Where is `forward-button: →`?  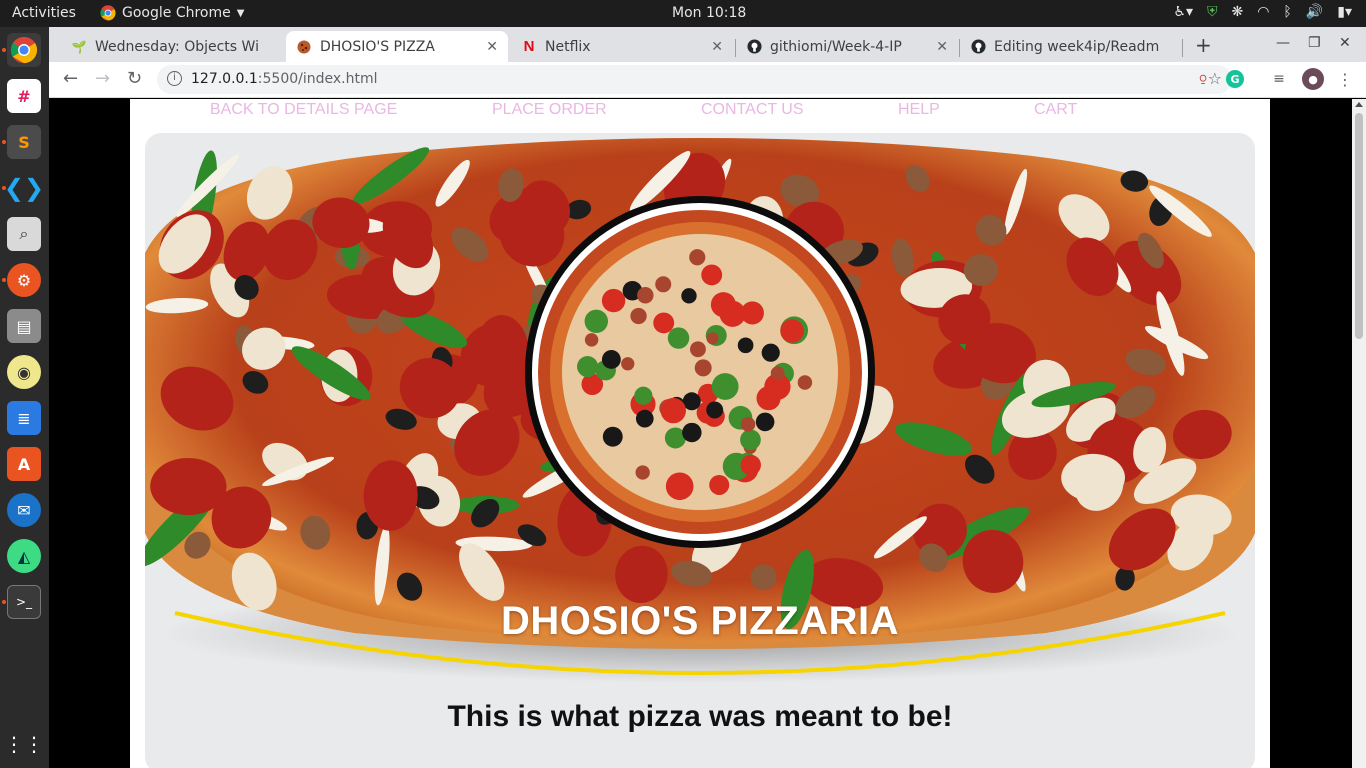 forward-button: → is located at coordinates (102, 78).